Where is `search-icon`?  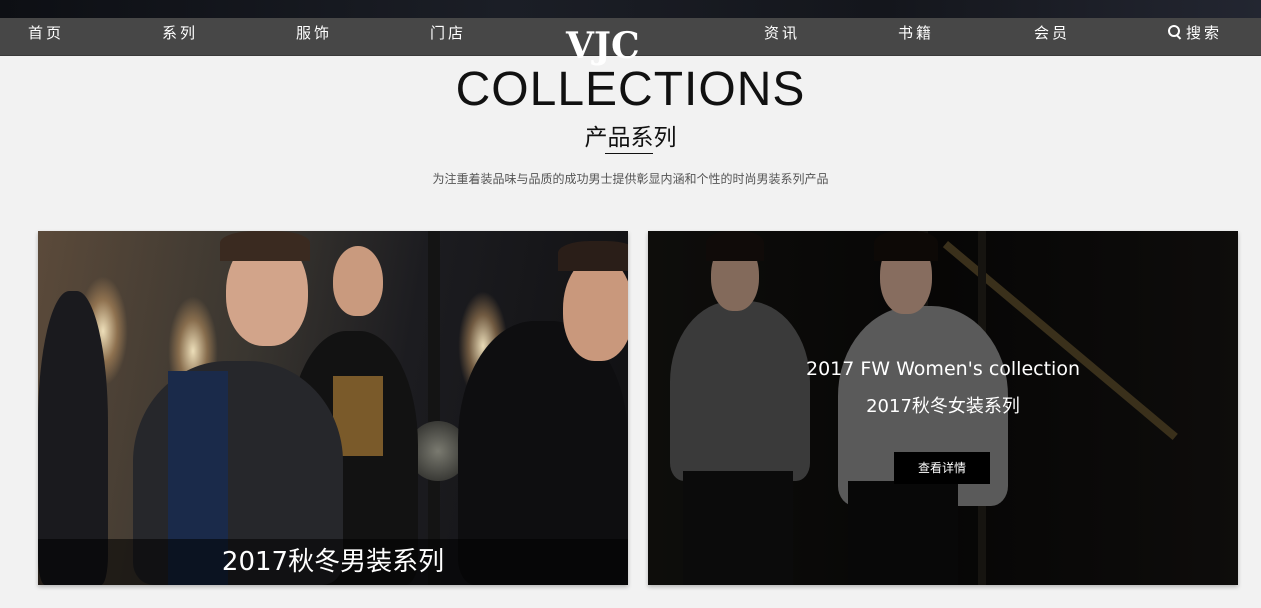 search-icon is located at coordinates (1175, 32).